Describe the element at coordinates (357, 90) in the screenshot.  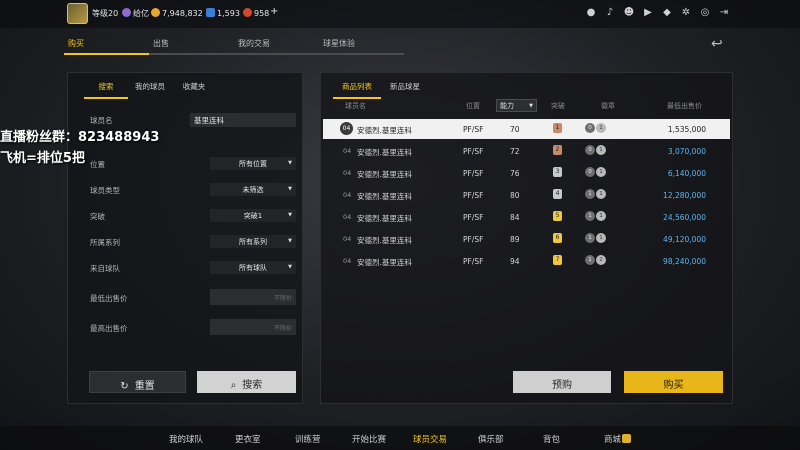
I see `tab-item-list: 商品列表` at that location.